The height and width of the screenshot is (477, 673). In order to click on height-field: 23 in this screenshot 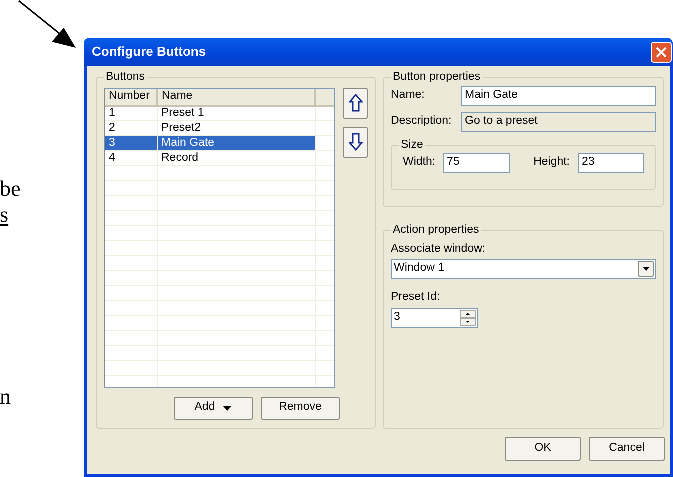, I will do `click(611, 163)`.